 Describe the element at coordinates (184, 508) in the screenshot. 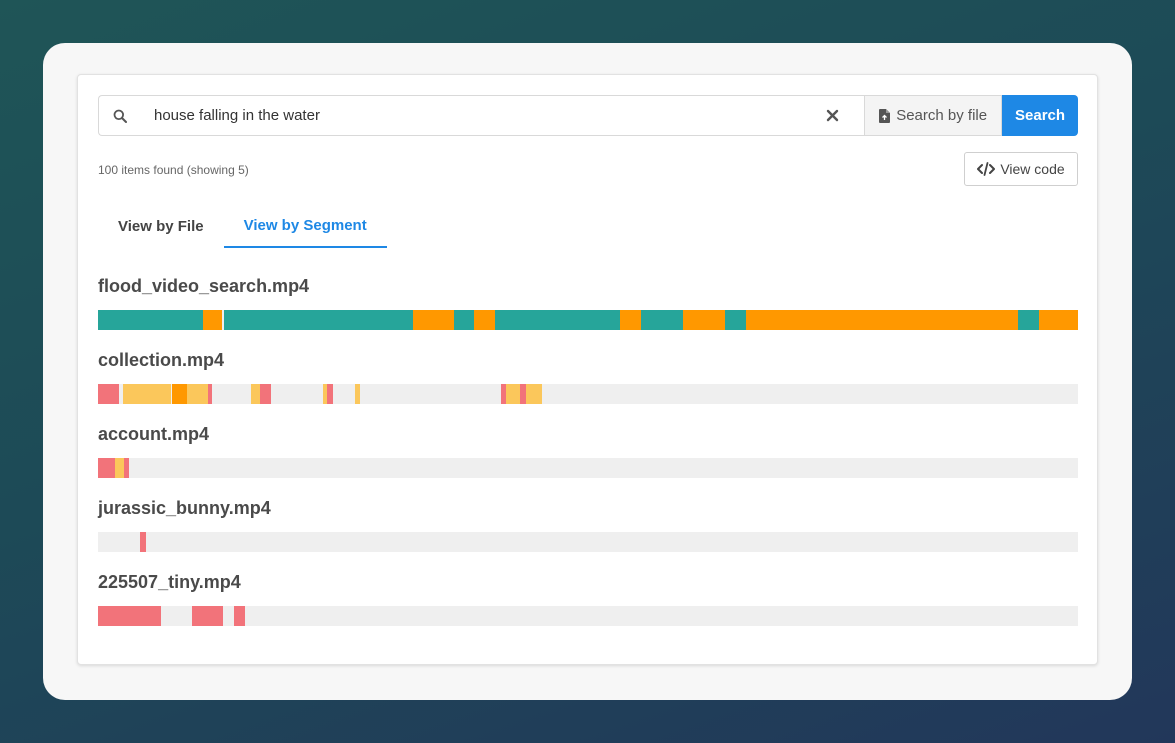

I see `file-title: jurassic_bunny.mp4` at that location.